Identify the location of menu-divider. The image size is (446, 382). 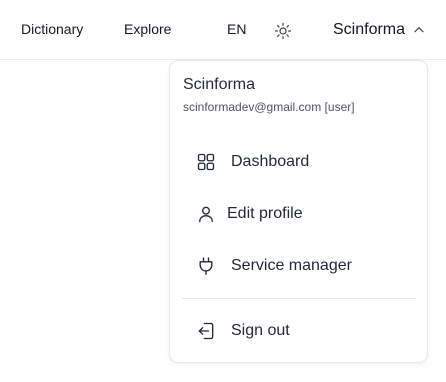
(299, 298).